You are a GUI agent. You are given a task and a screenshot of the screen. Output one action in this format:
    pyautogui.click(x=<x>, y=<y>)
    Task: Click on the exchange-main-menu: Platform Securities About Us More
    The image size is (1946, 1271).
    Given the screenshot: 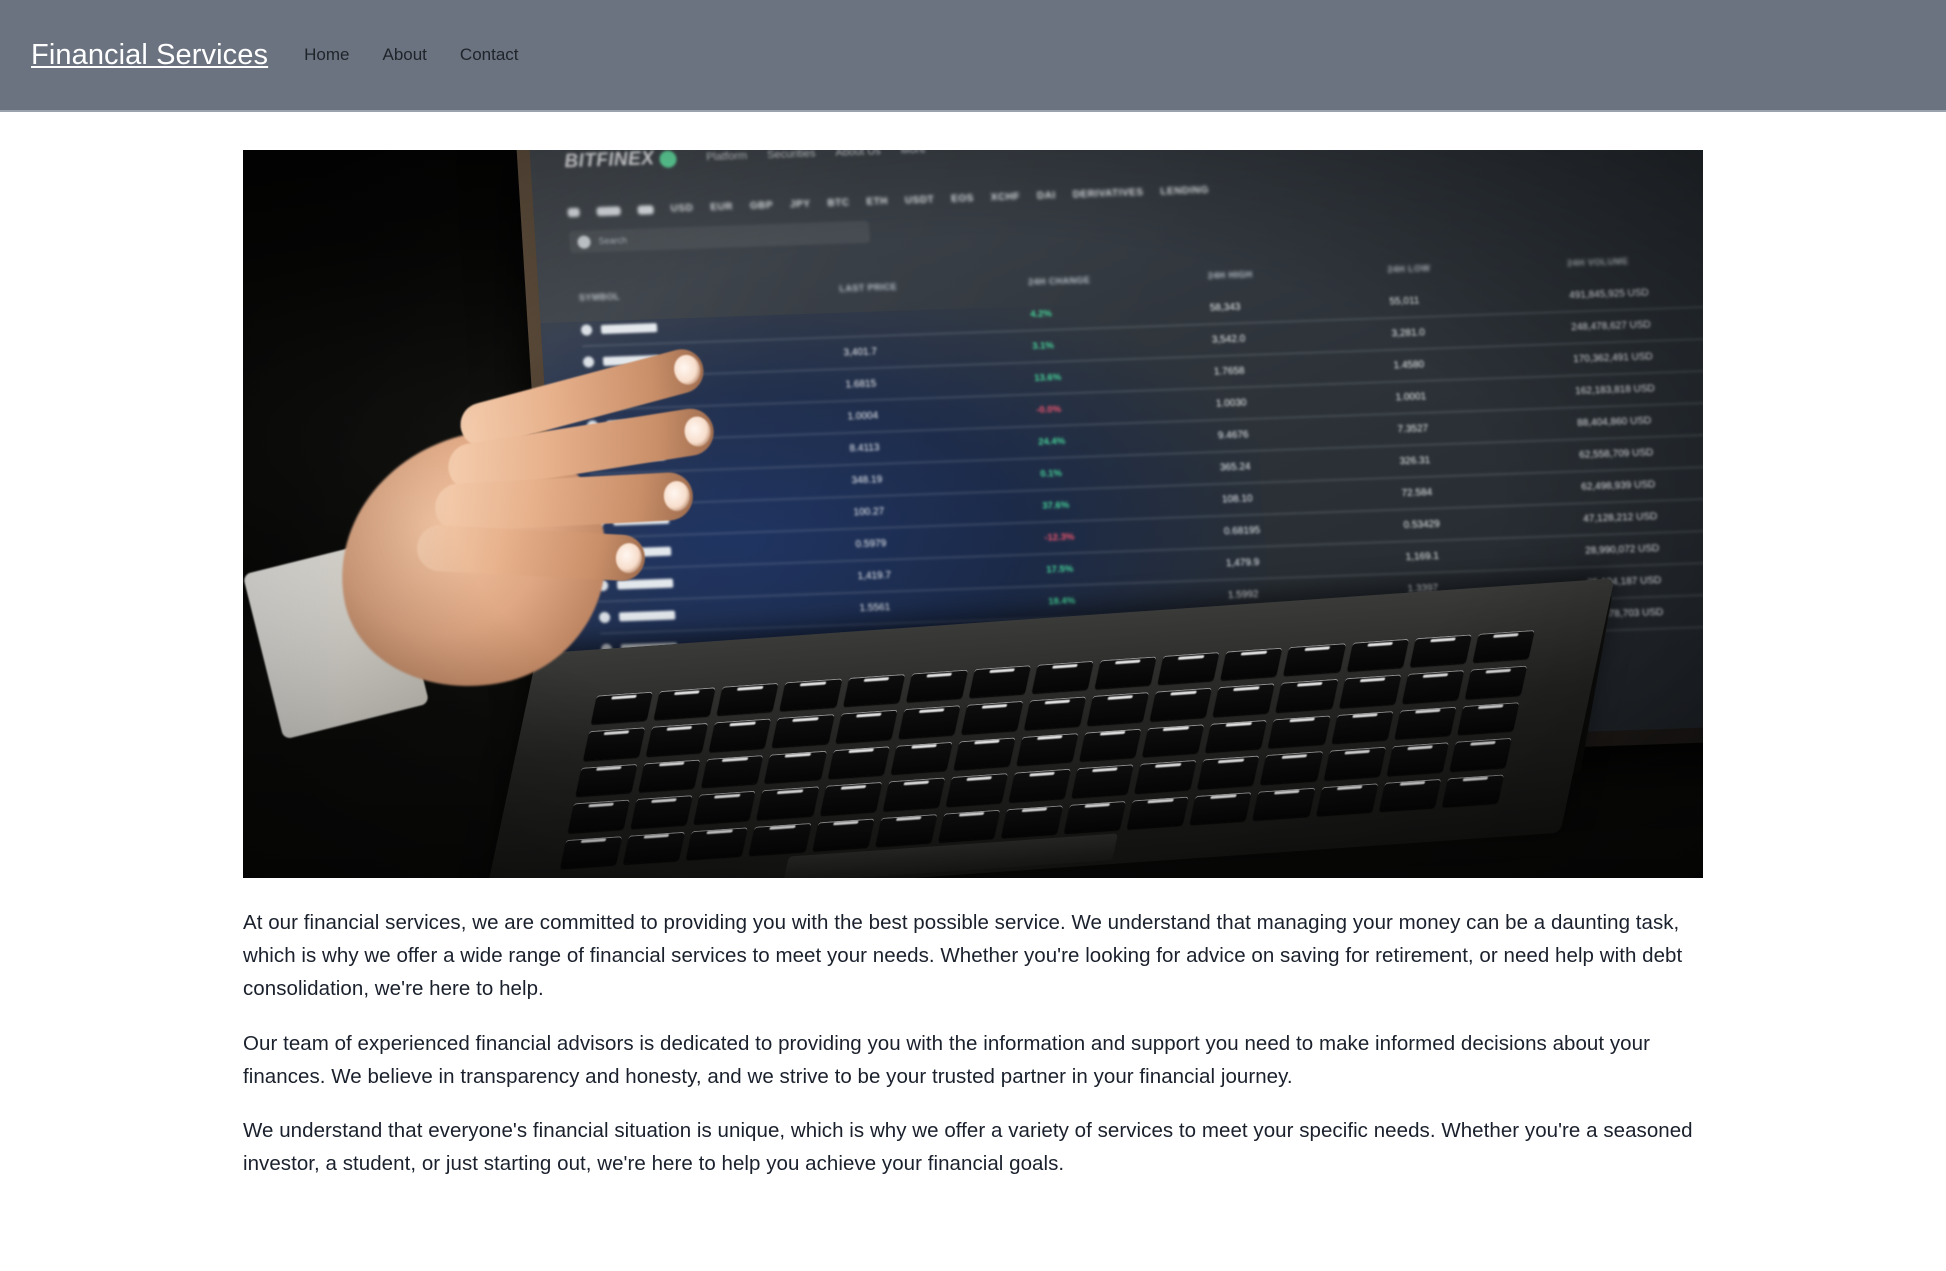 What is the action you would take?
    pyautogui.click(x=816, y=156)
    